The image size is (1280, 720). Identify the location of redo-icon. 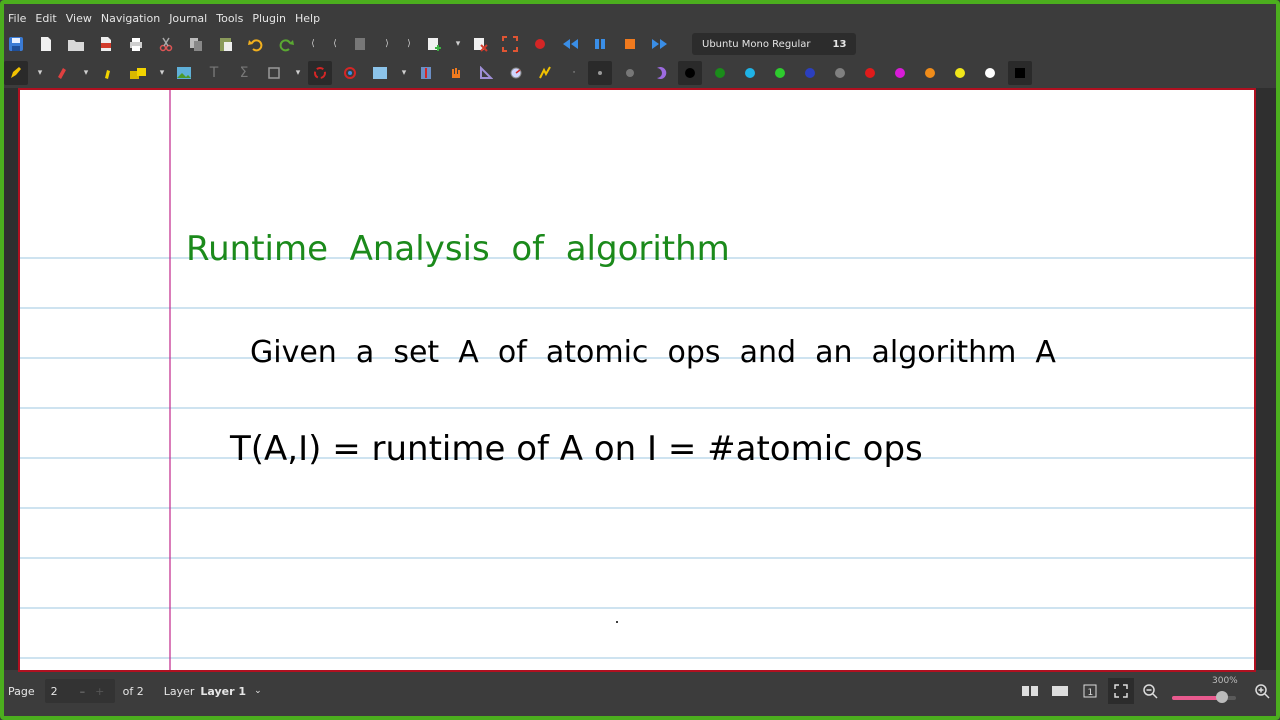
(286, 44).